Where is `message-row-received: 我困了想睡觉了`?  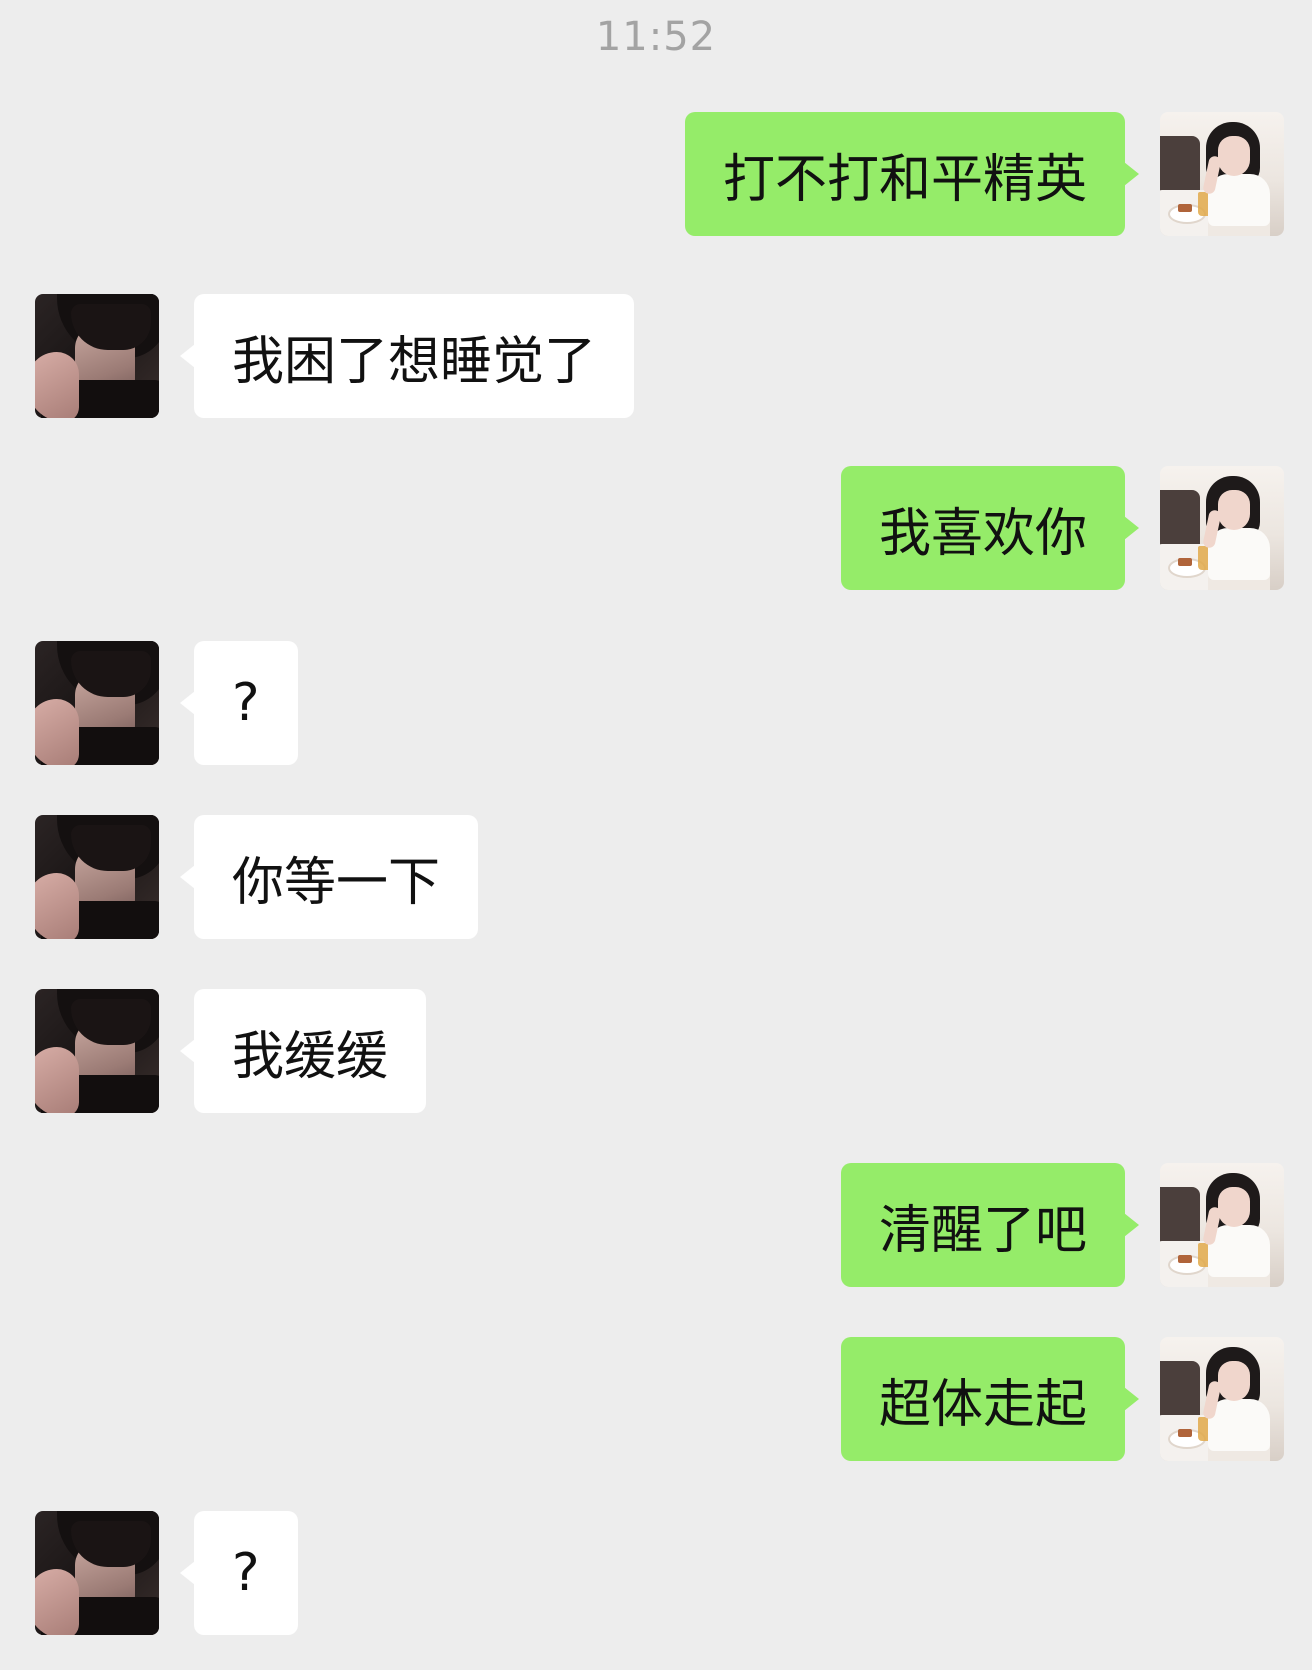 message-row-received: 我困了想睡觉了 is located at coordinates (656, 356).